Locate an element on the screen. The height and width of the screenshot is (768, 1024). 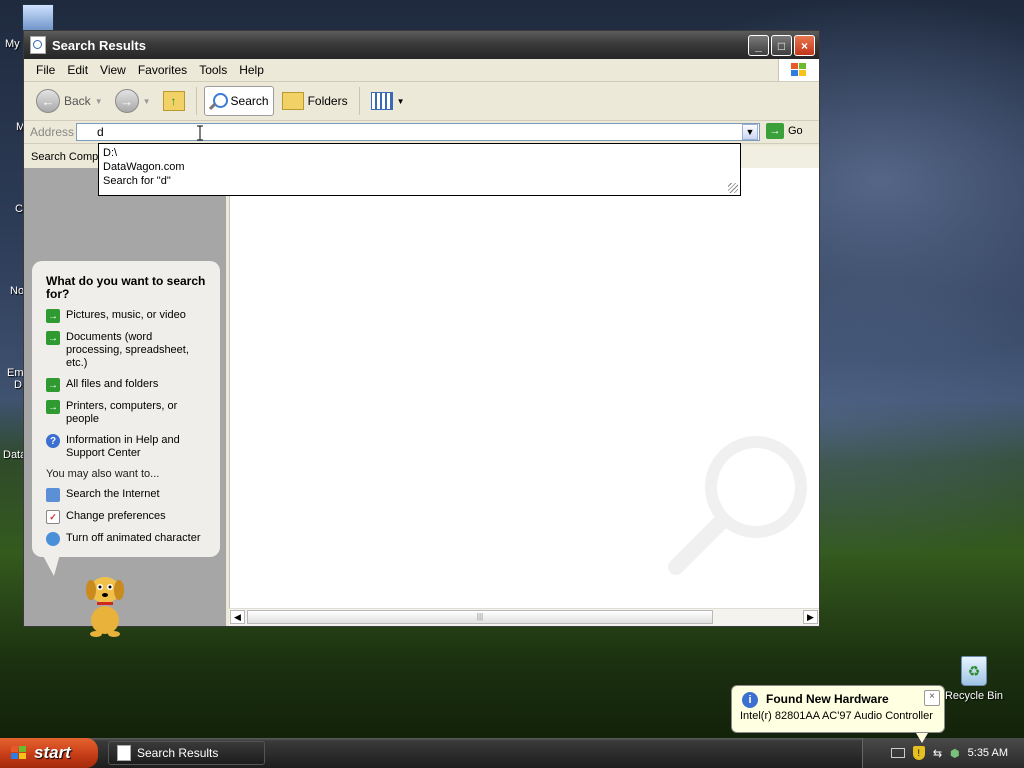
option-change-preferences: ✓ Change preferences is located at coordinates (128, 517).